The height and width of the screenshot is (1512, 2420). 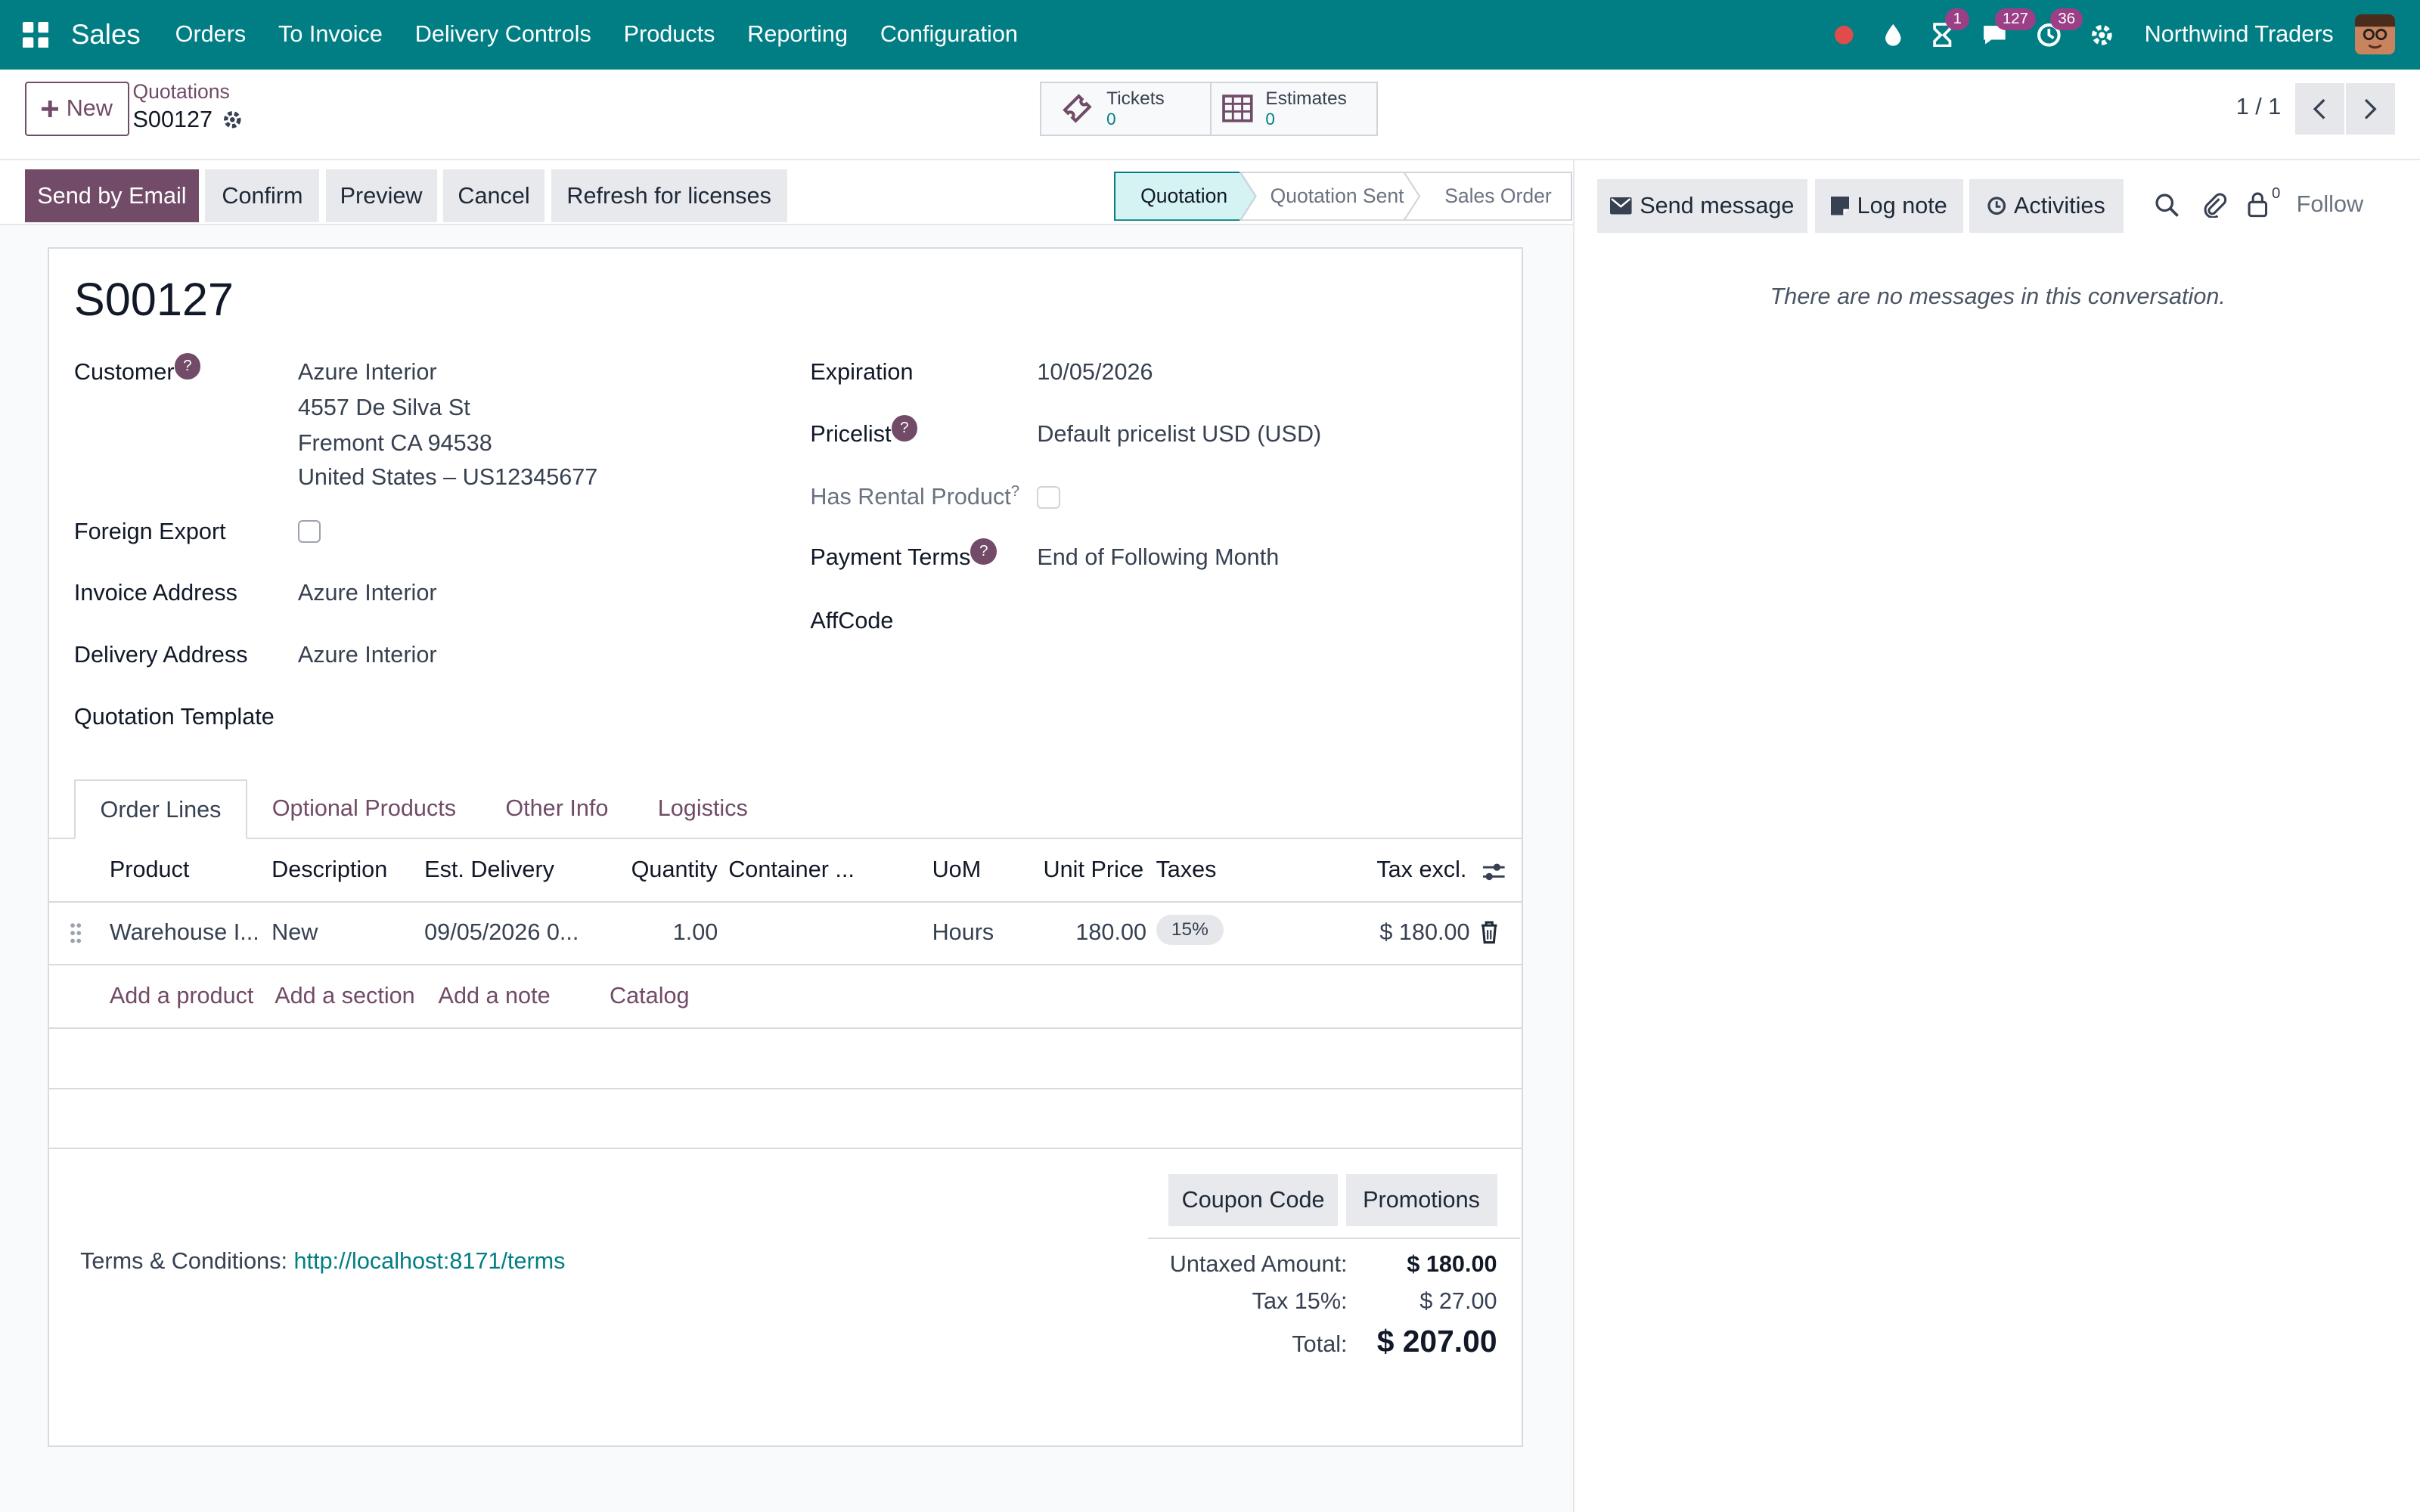 I want to click on send-message-label: Send message, so click(x=1717, y=205).